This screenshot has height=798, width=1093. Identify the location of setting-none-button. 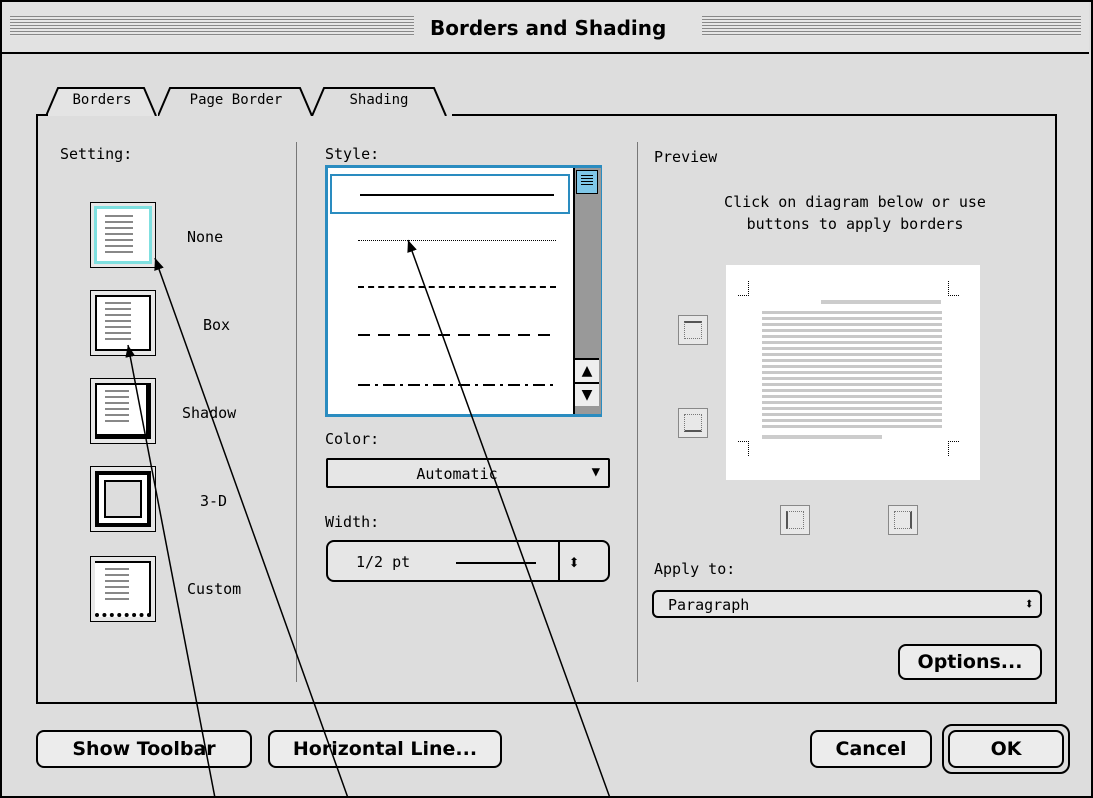
(123, 235).